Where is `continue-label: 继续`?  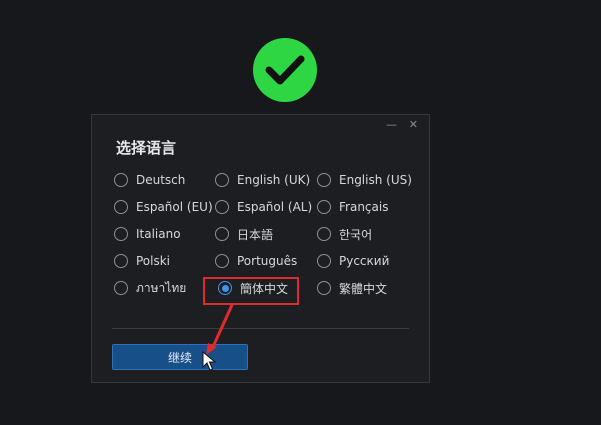 continue-label: 继续 is located at coordinates (179, 357).